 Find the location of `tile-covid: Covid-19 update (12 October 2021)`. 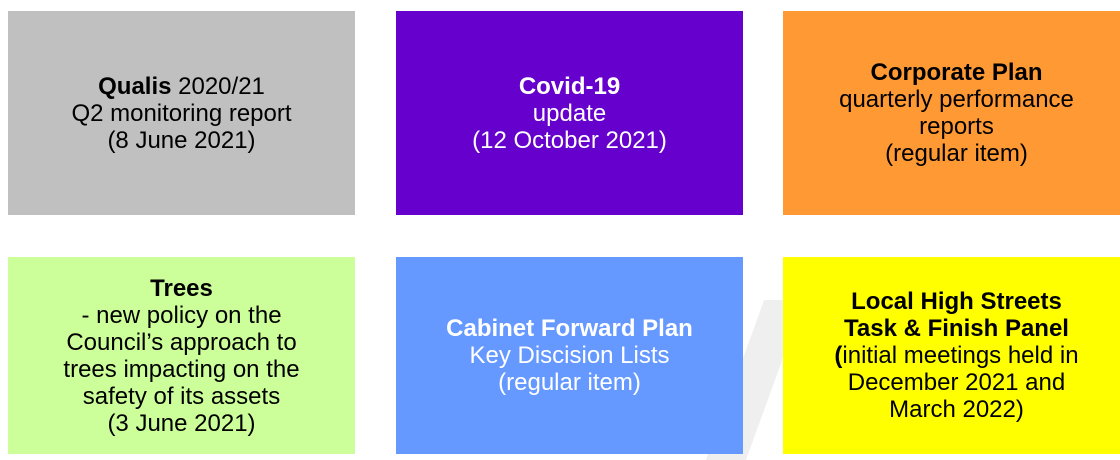

tile-covid: Covid-19 update (12 October 2021) is located at coordinates (569, 113).